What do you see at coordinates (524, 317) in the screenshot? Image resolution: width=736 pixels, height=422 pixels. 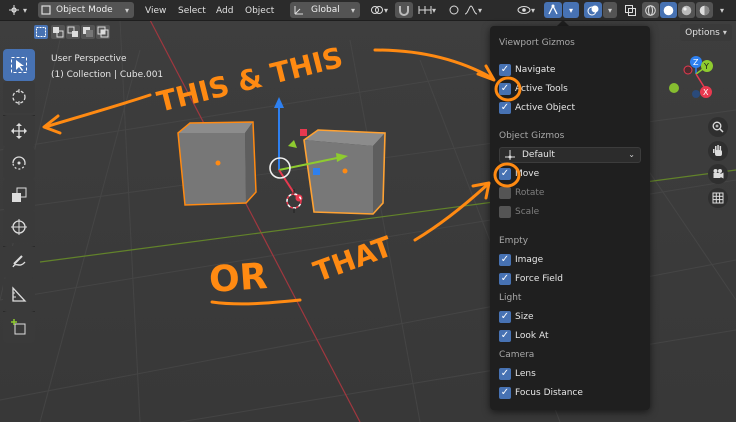 I see `checkbox-label: Size` at bounding box center [524, 317].